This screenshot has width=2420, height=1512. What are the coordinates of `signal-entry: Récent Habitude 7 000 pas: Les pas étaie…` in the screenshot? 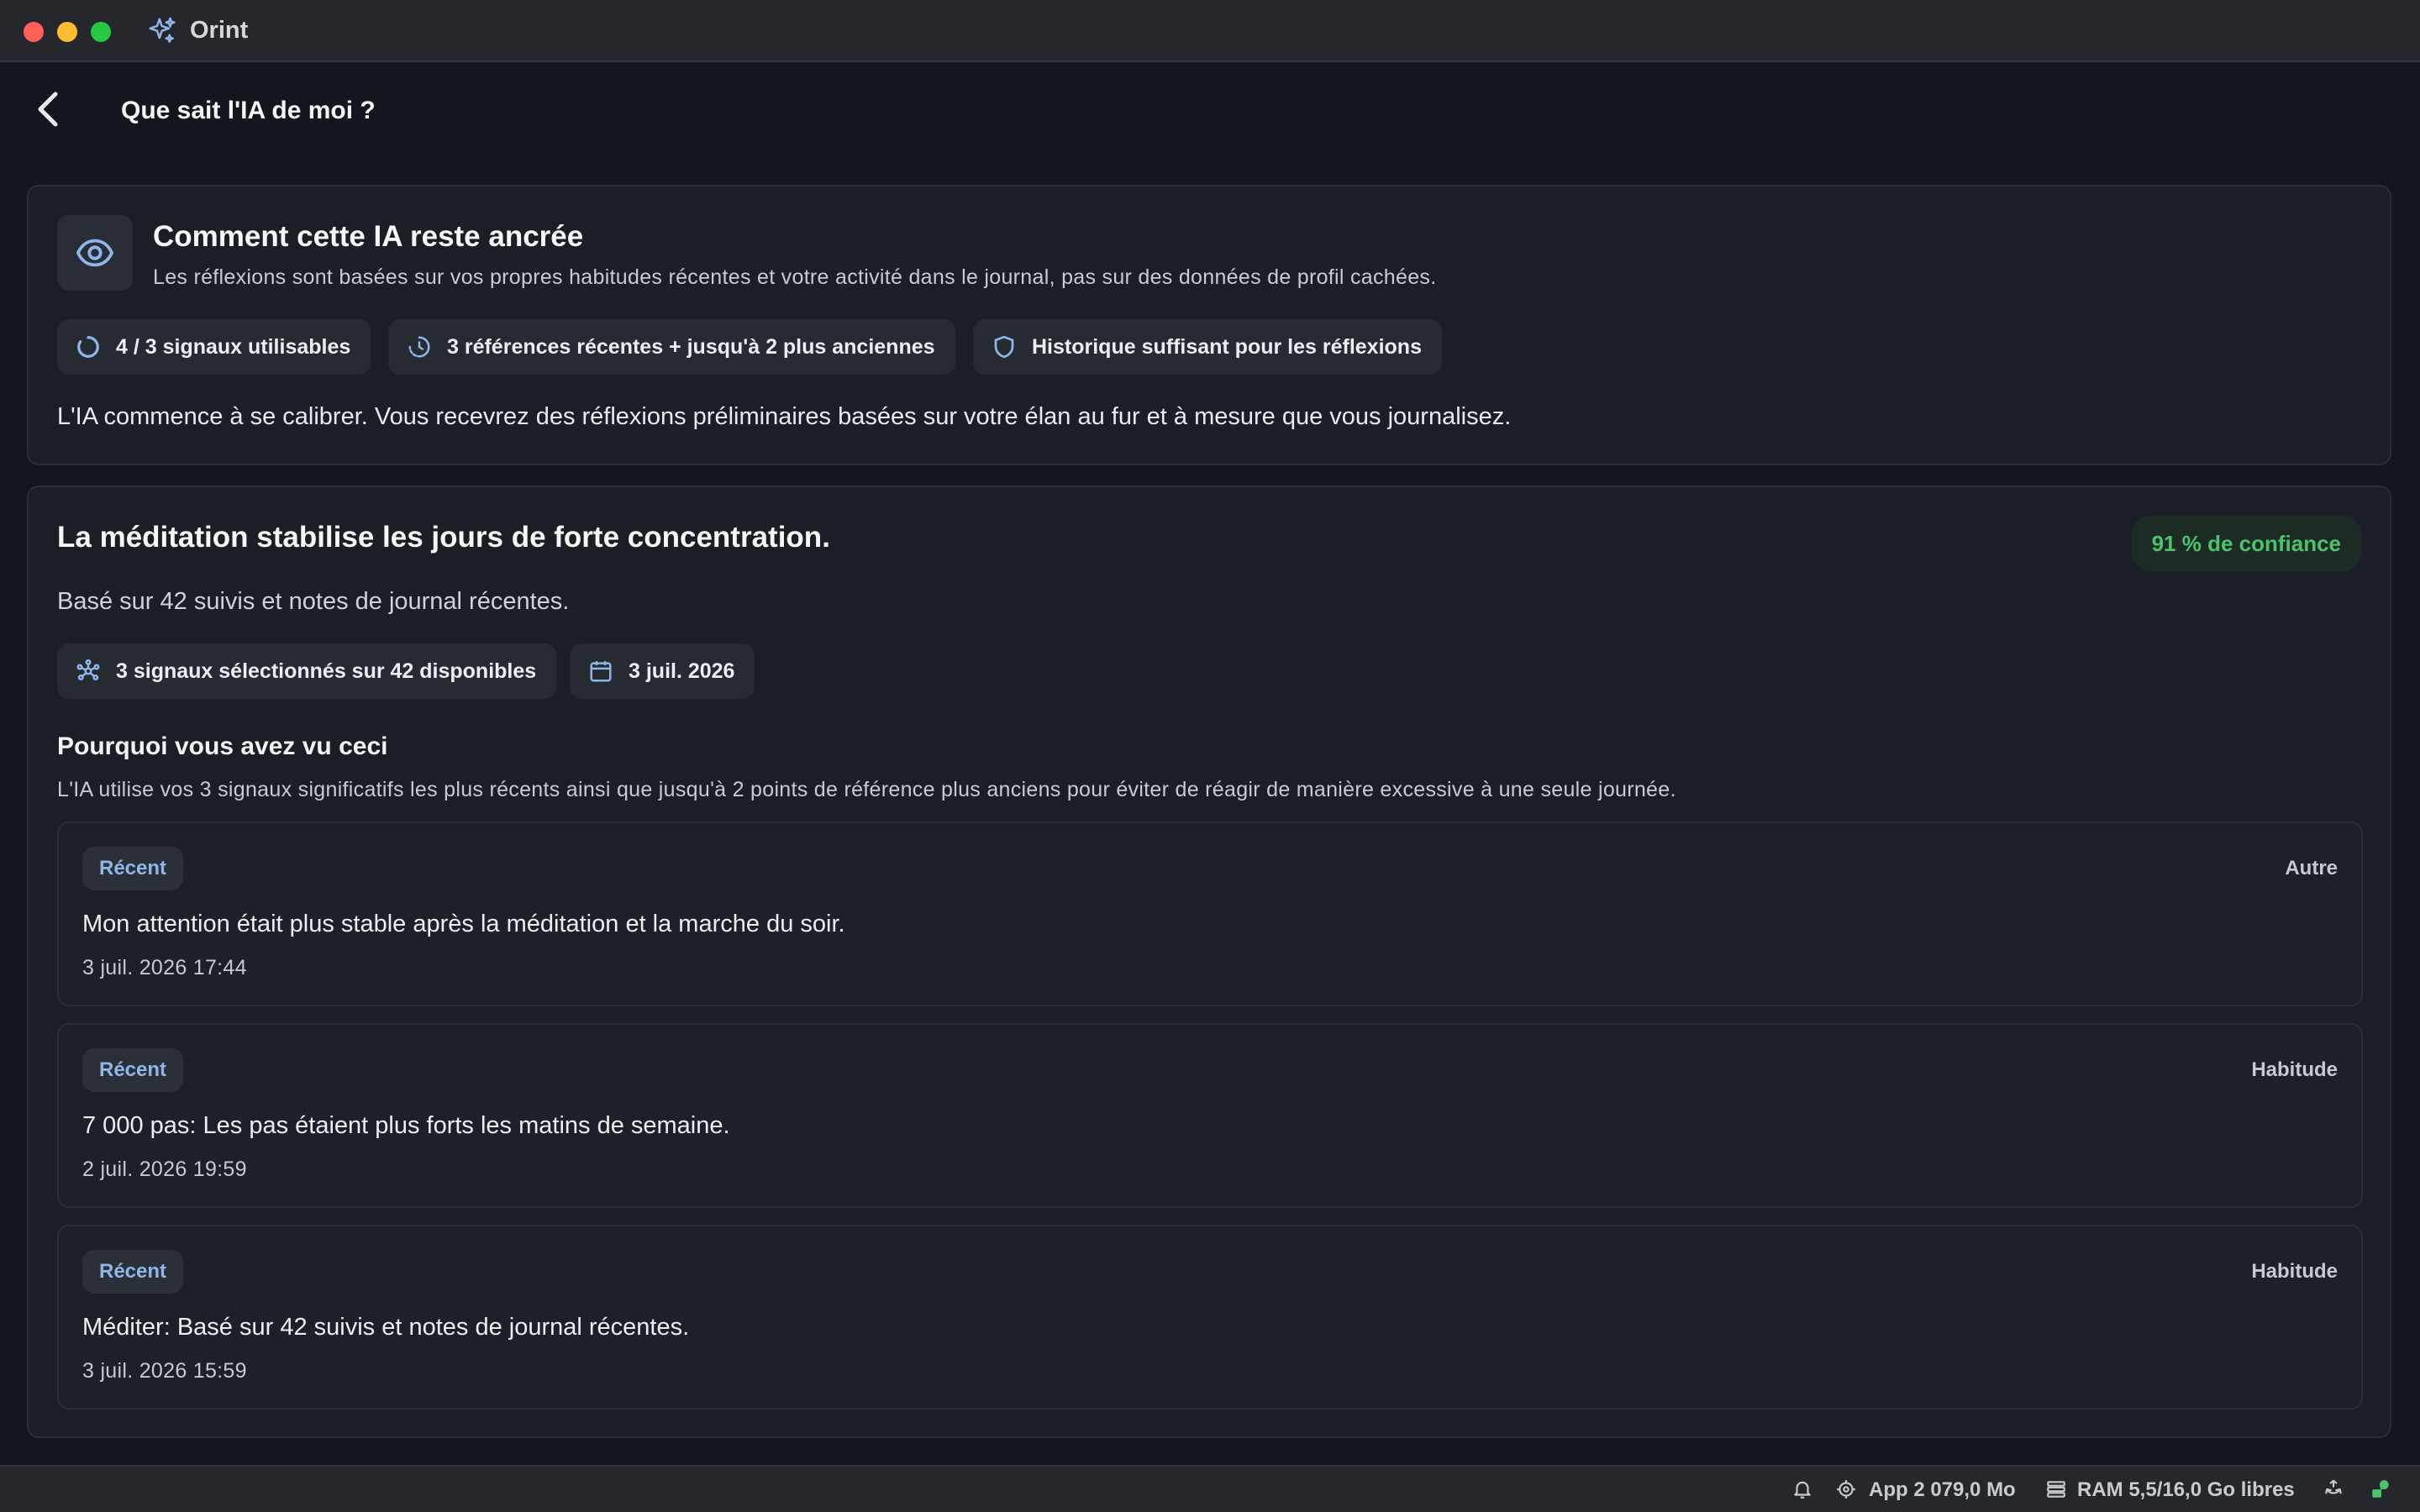 It's located at (1210, 1115).